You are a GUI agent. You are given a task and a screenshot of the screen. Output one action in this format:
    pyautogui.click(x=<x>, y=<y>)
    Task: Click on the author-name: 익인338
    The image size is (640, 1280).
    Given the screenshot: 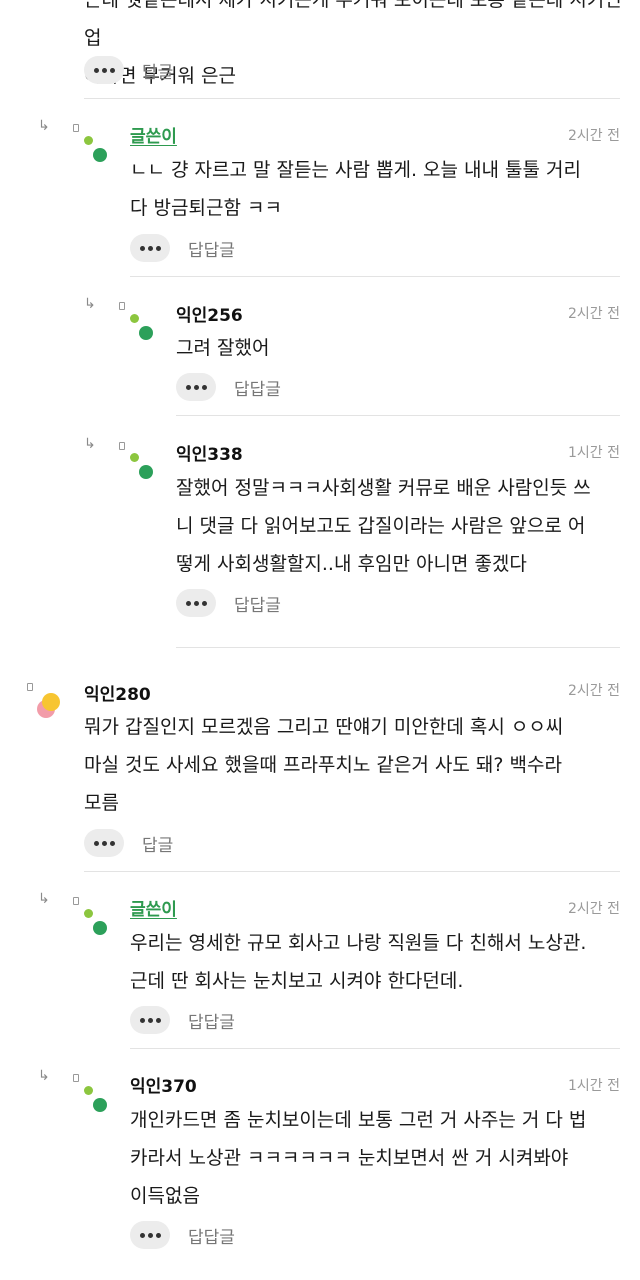 What is the action you would take?
    pyautogui.click(x=209, y=452)
    